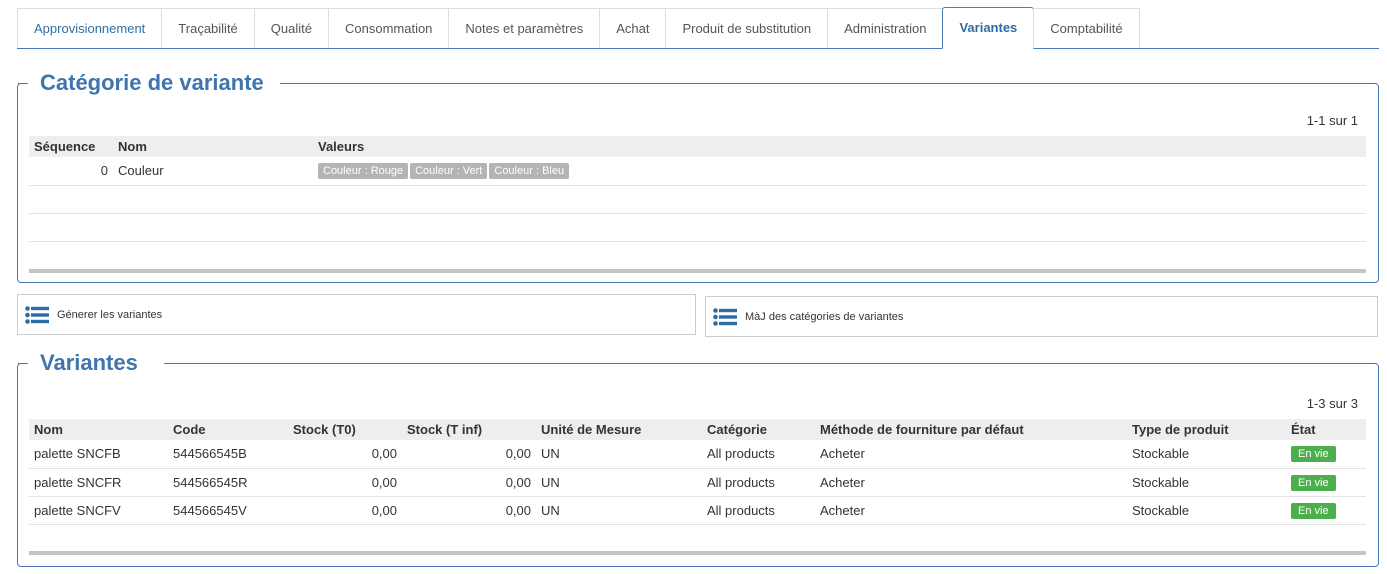 Image resolution: width=1387 pixels, height=574 pixels. What do you see at coordinates (747, 28) in the screenshot?
I see `tab-produit-substitution: Produit de substitution` at bounding box center [747, 28].